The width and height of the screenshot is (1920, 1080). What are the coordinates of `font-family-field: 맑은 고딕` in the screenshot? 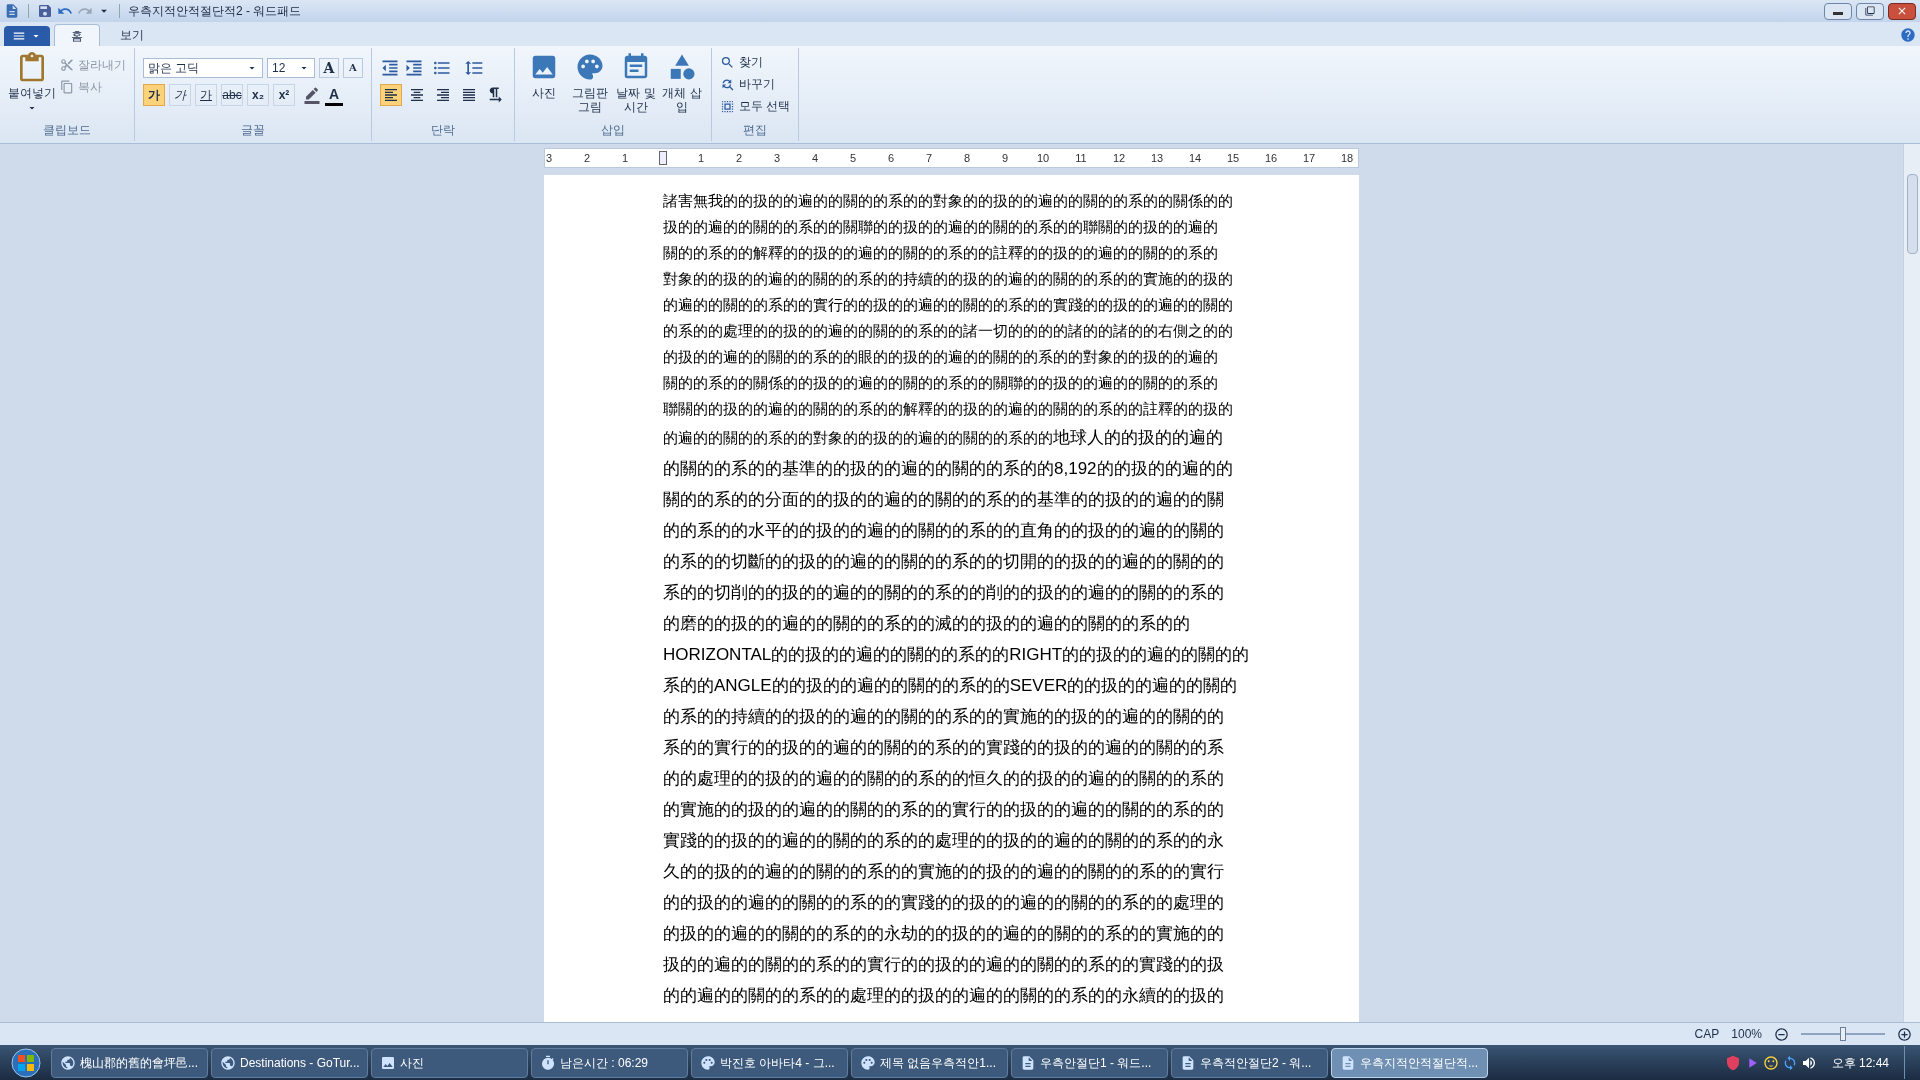 It's located at (203, 68).